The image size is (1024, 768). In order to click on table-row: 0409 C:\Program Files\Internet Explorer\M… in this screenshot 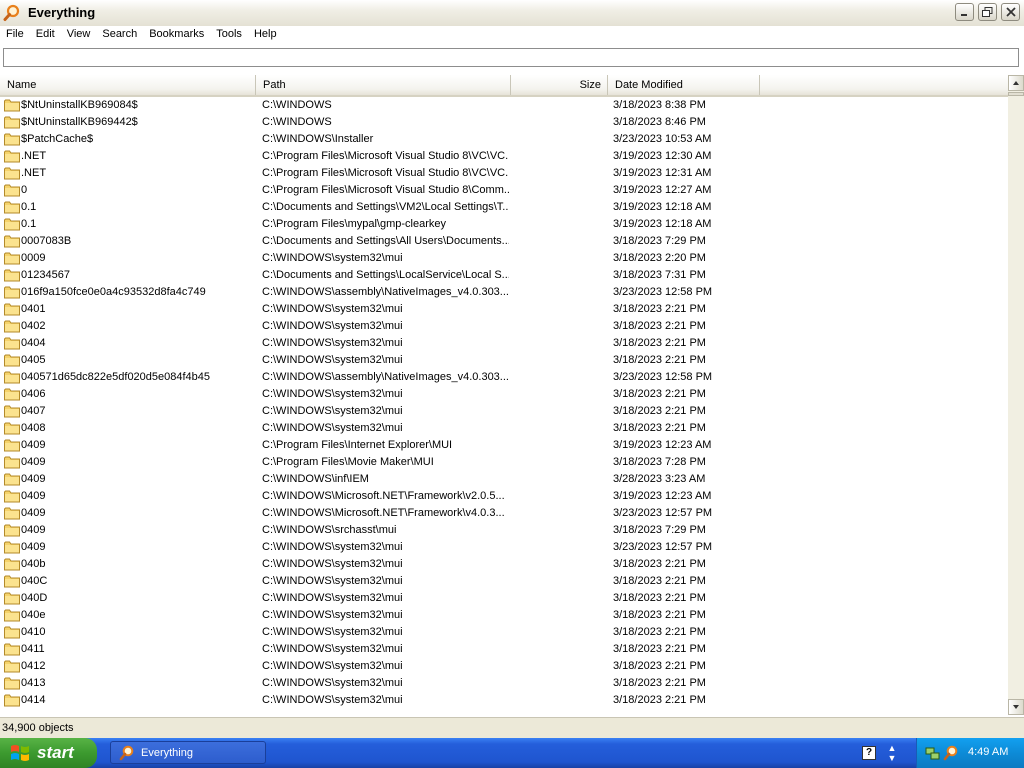, I will do `click(504, 445)`.